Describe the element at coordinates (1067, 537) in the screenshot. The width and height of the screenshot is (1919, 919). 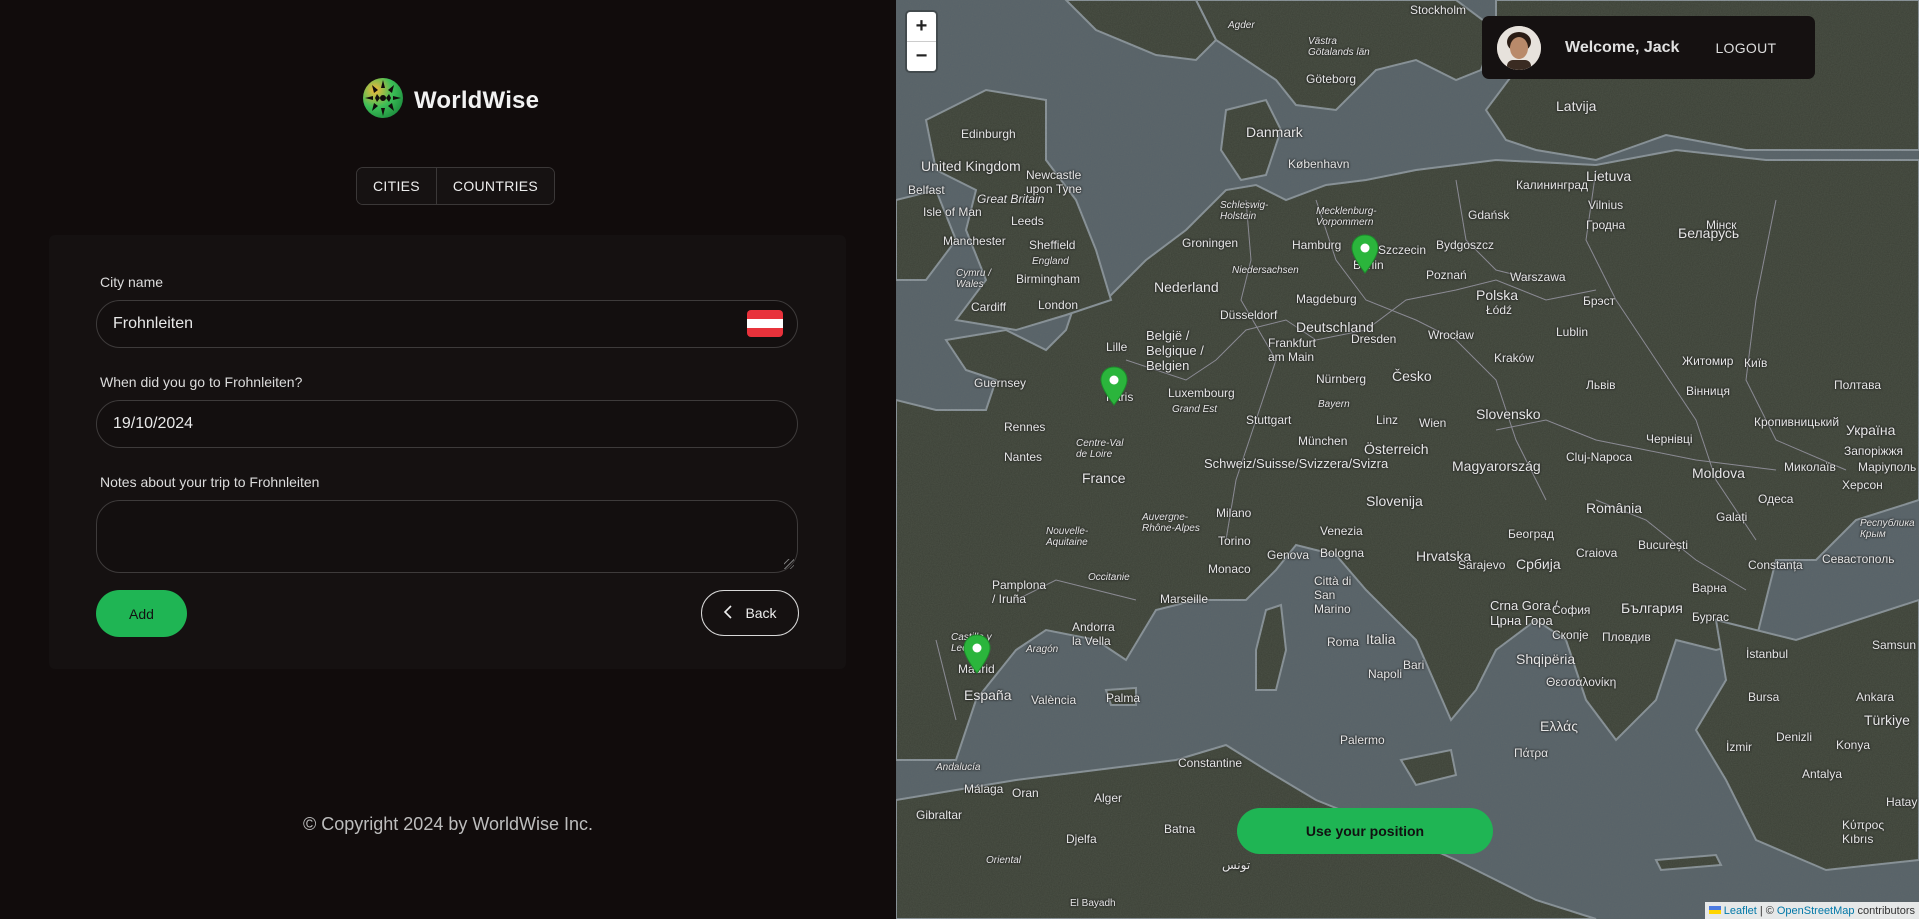
I see `map-label: Nouvelle-Aquitaine` at that location.